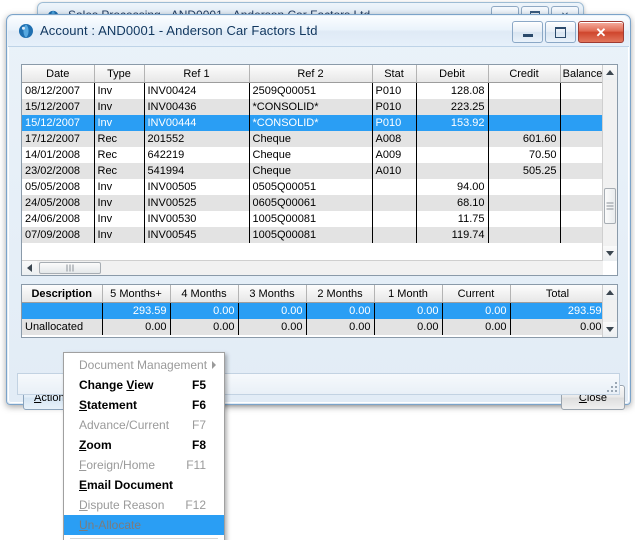 The width and height of the screenshot is (635, 540). What do you see at coordinates (144, 365) in the screenshot?
I see `menu-item-document-management: Document Management` at bounding box center [144, 365].